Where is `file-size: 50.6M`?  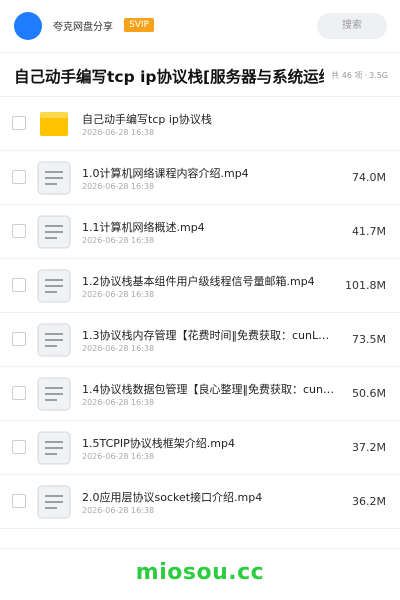
file-size: 50.6M is located at coordinates (369, 393).